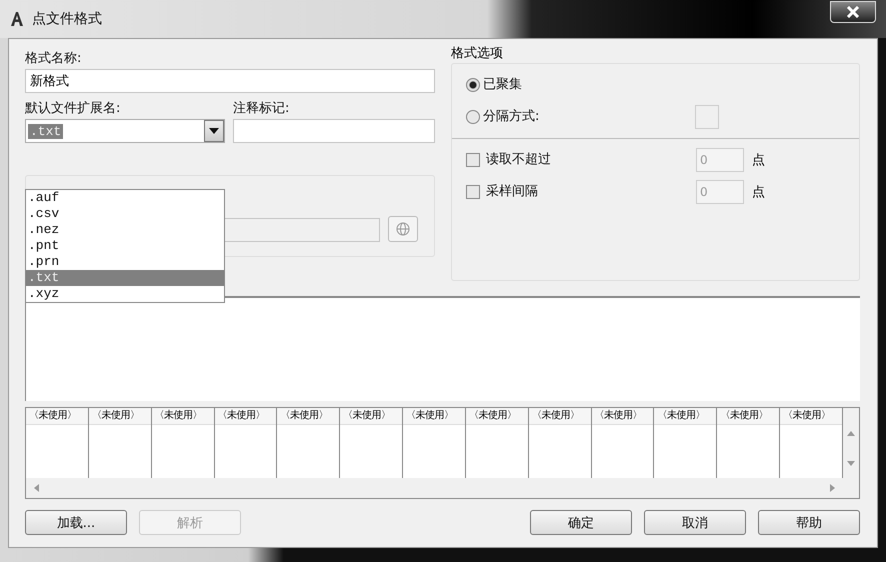  Describe the element at coordinates (334, 131) in the screenshot. I see `comment-marker-field` at that location.